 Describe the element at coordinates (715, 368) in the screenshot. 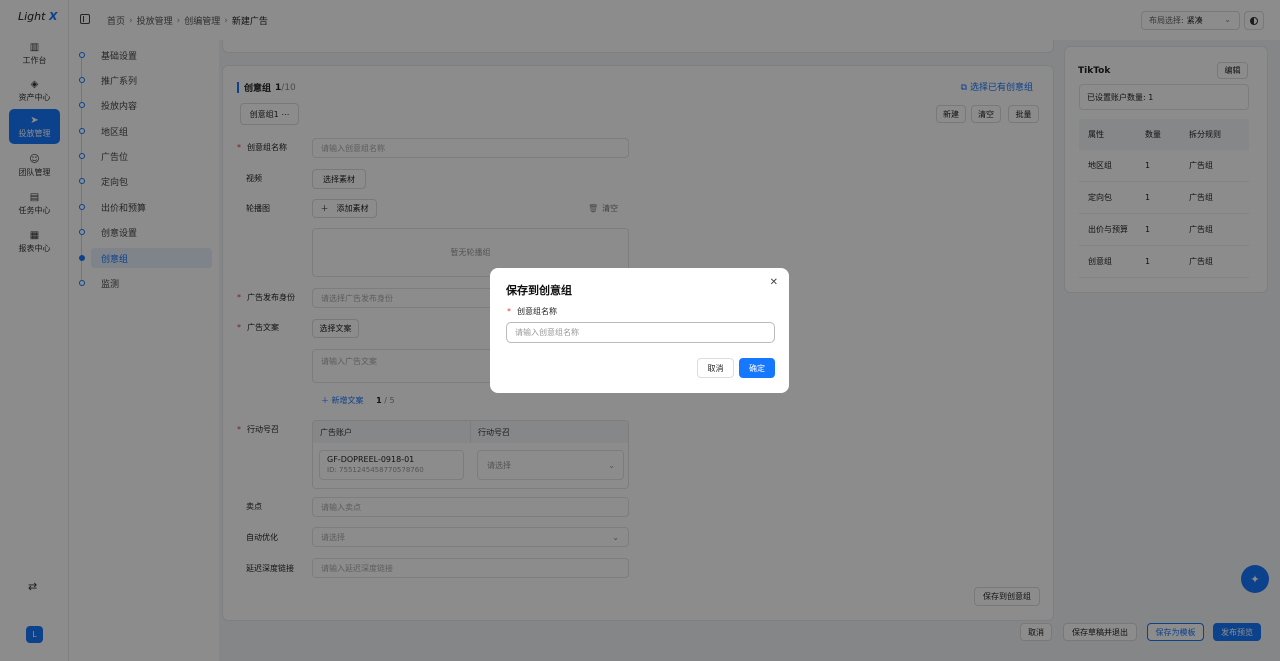

I see `modal-cancel-button: 取消` at that location.